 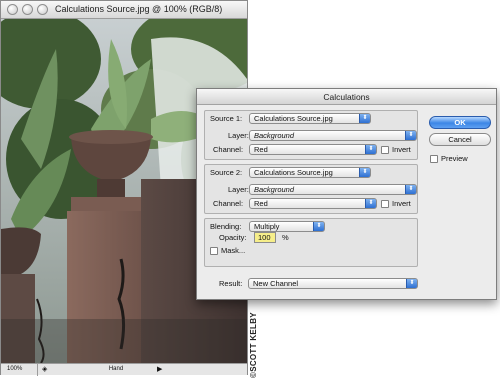 What do you see at coordinates (14, 369) in the screenshot?
I see `zoom-level: 100%` at bounding box center [14, 369].